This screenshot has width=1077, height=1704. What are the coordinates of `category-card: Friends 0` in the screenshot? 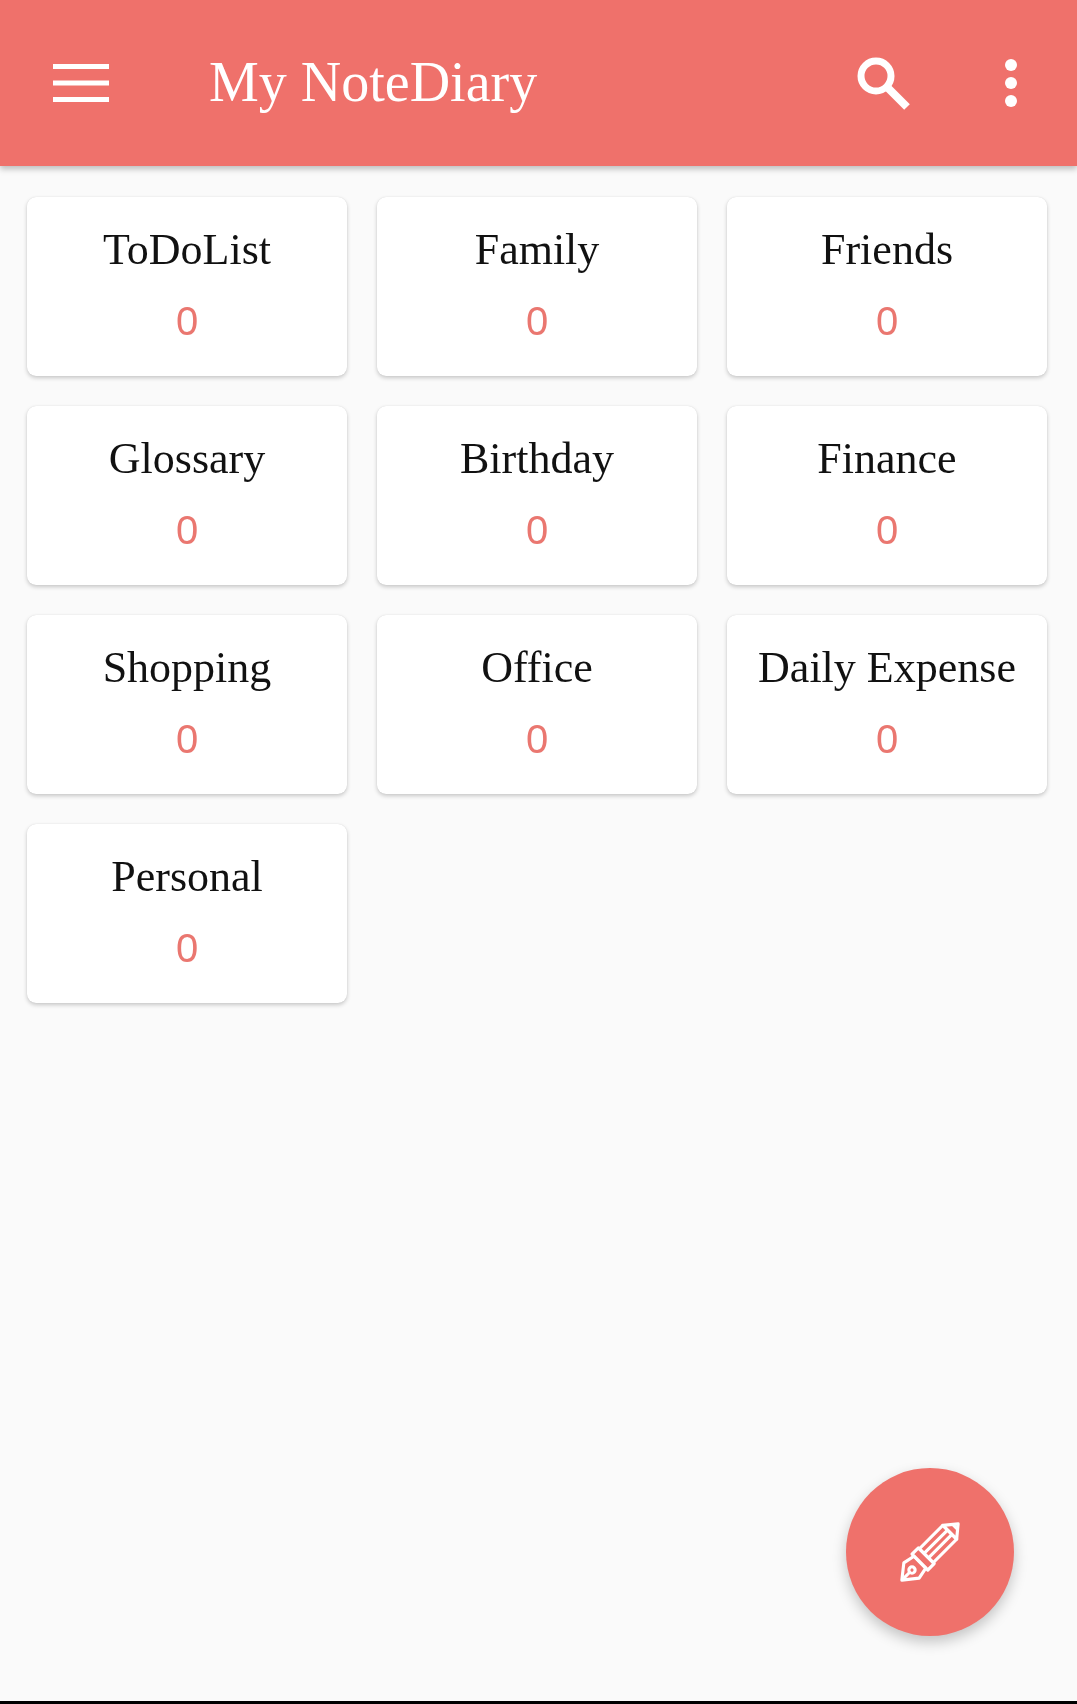 It's located at (887, 286).